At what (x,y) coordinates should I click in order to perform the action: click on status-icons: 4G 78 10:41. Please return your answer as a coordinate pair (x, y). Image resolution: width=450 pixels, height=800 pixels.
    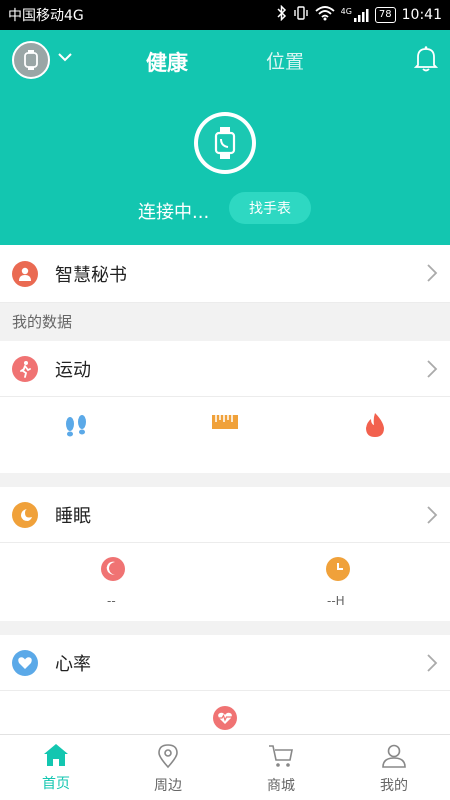
    Looking at the image, I should click on (359, 14).